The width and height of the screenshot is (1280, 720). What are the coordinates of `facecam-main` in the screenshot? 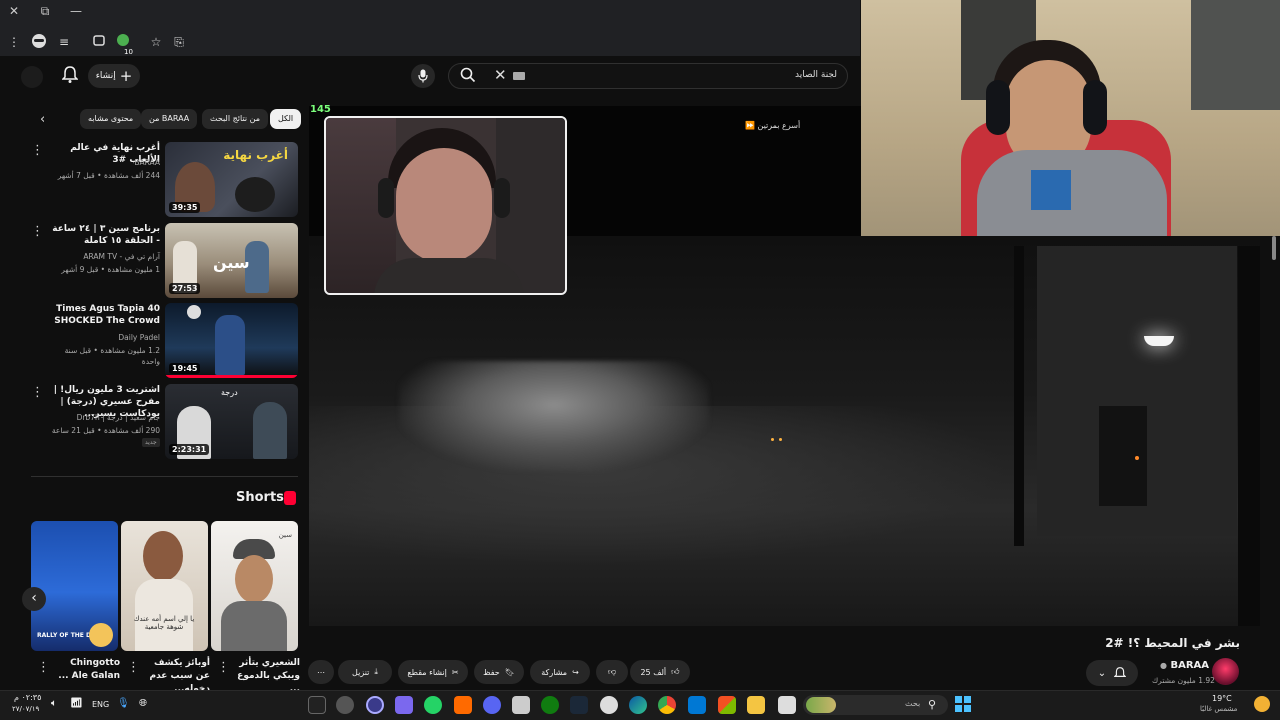 It's located at (1070, 118).